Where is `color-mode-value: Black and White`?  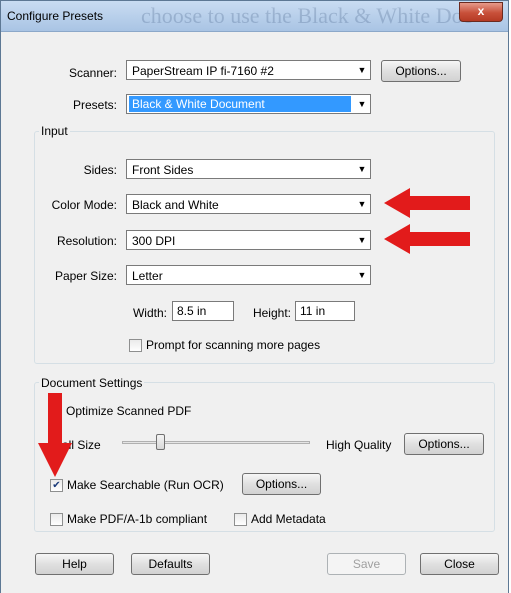 color-mode-value: Black and White is located at coordinates (175, 205).